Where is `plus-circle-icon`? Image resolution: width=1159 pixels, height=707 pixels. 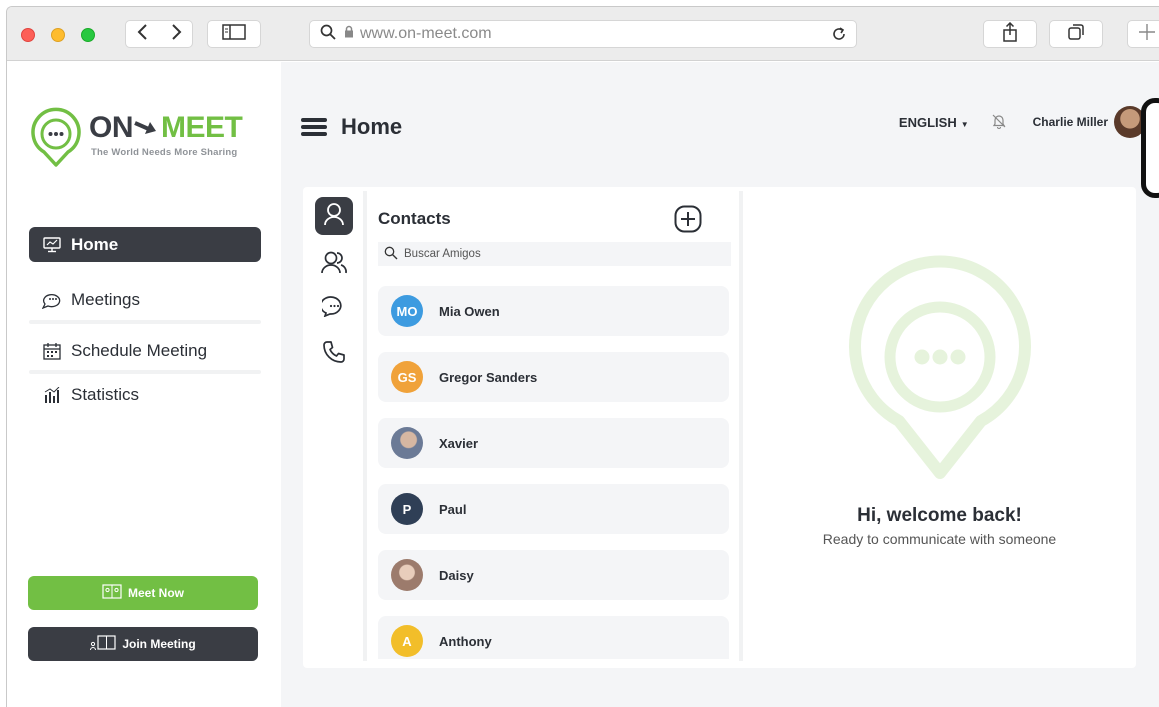 plus-circle-icon is located at coordinates (688, 221).